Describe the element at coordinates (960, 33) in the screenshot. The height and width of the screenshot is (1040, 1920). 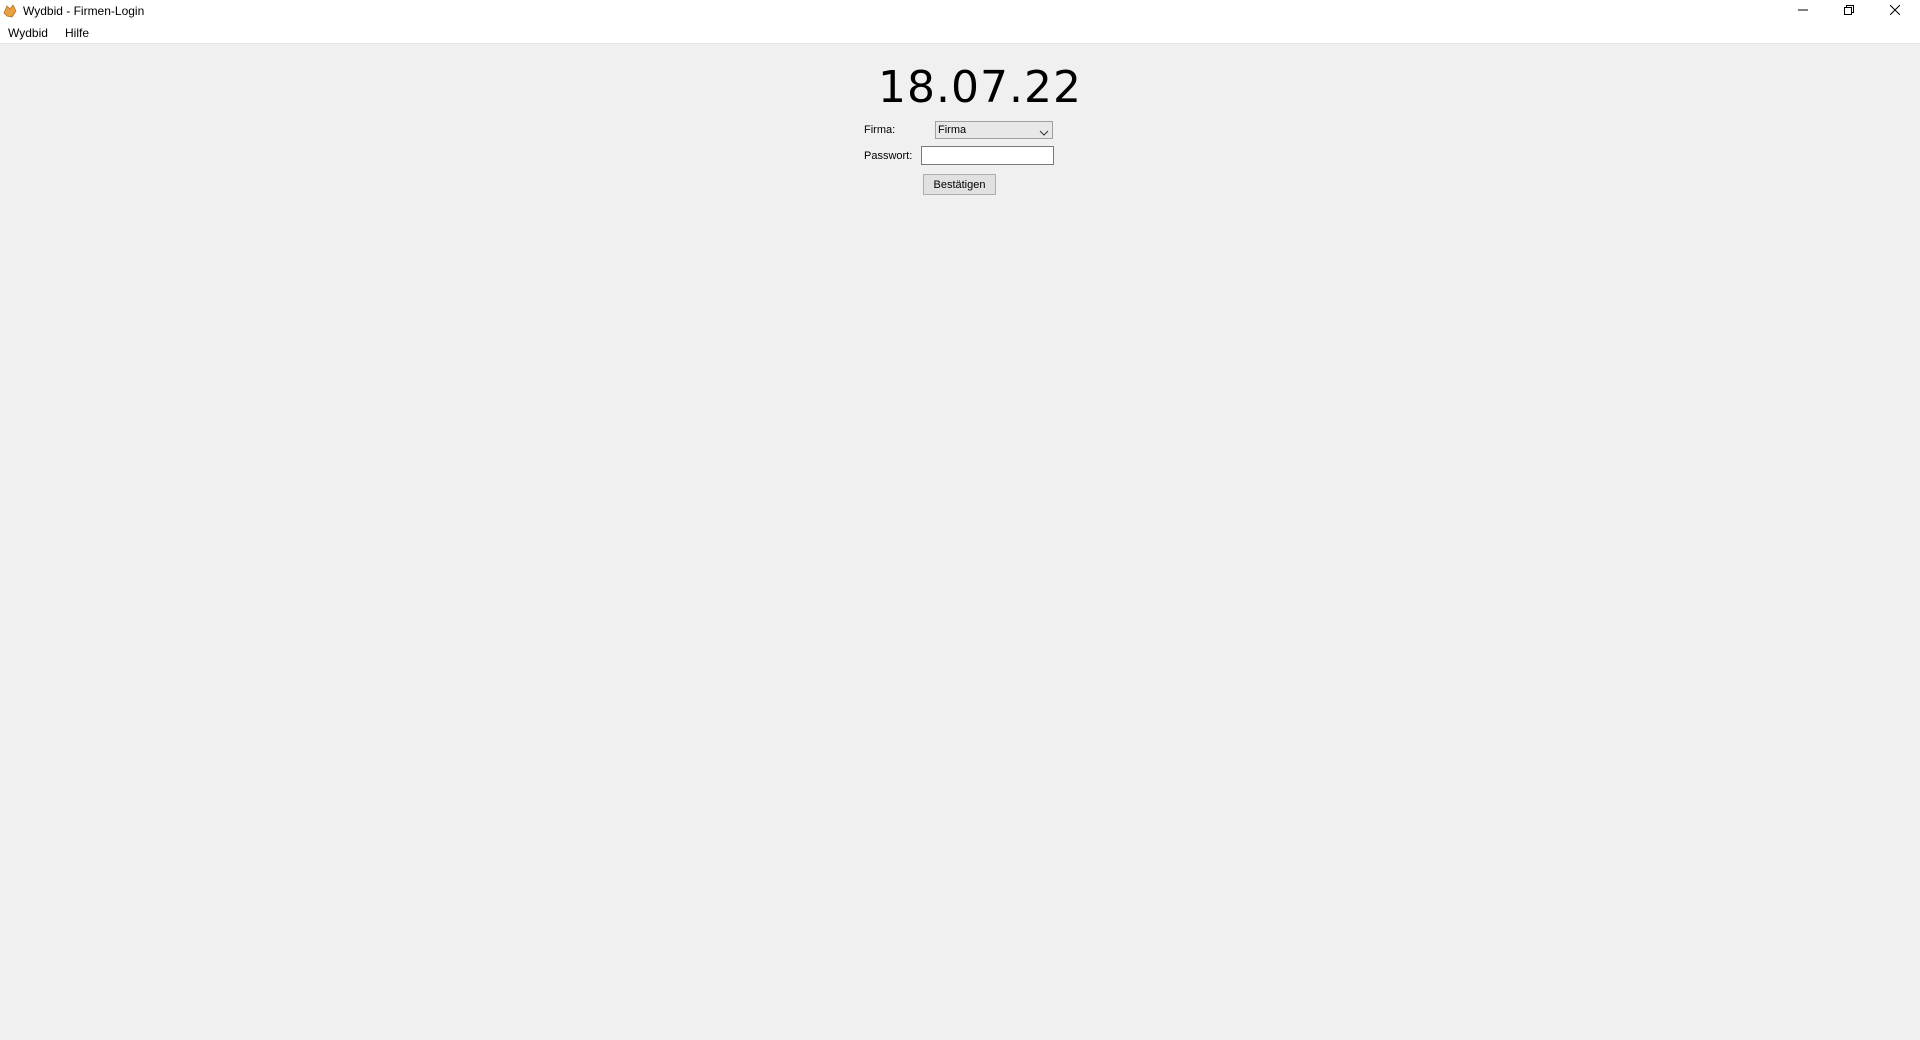
I see `menu-bar: Wydbid Hilfe` at that location.